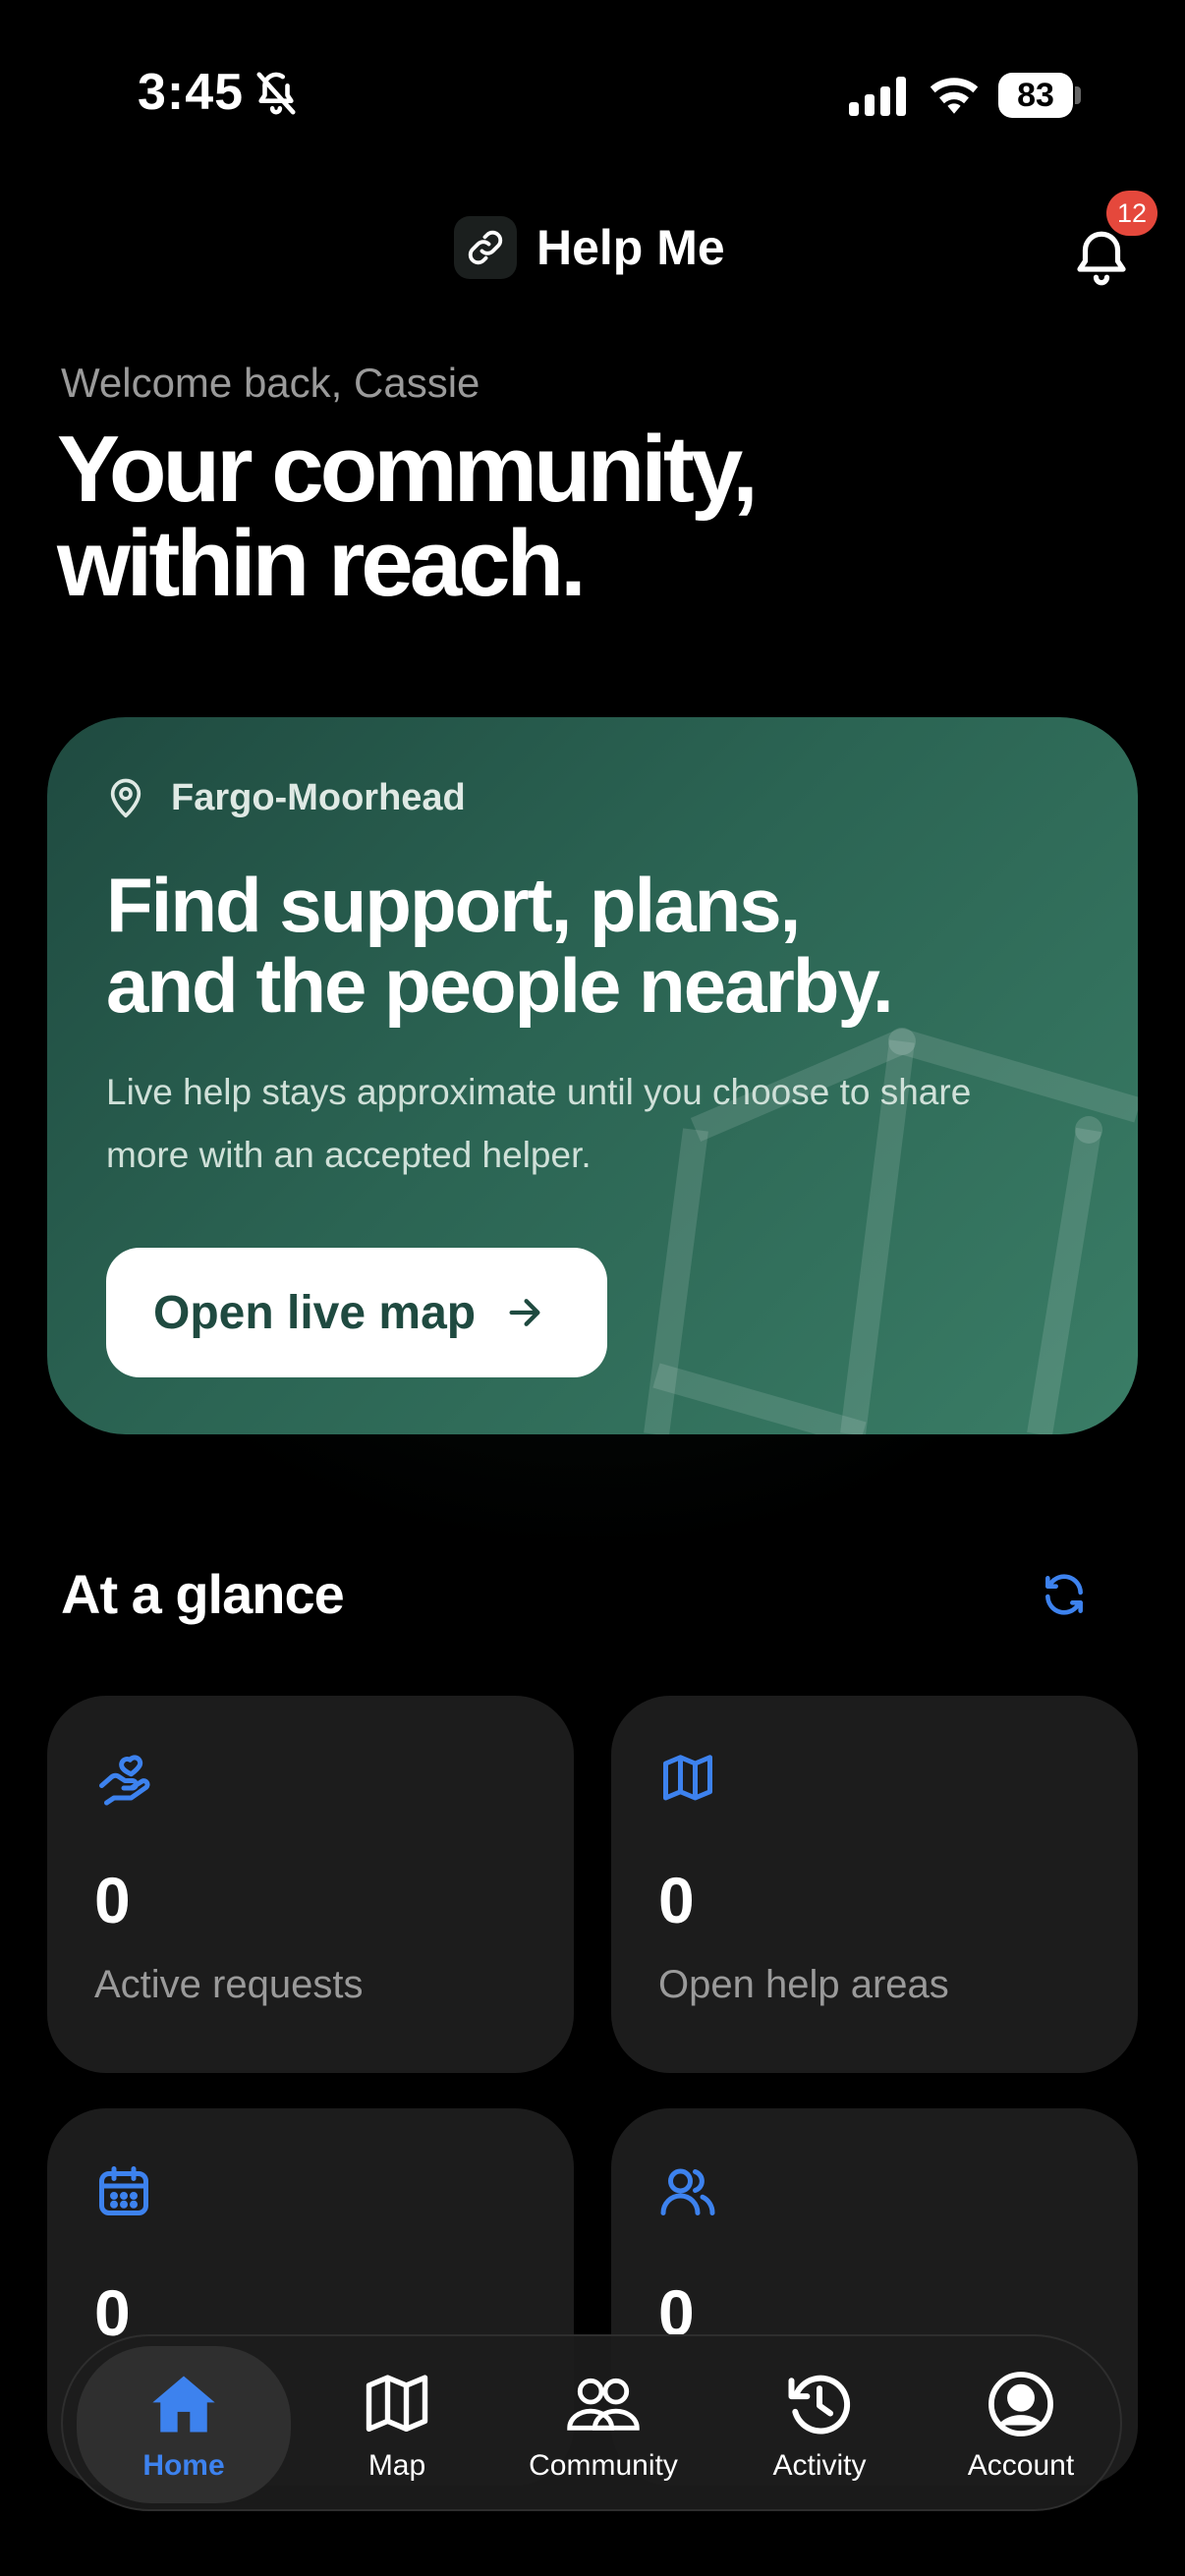 This screenshot has height=2576, width=1185. What do you see at coordinates (819, 2465) in the screenshot?
I see `tab-label: Activity` at bounding box center [819, 2465].